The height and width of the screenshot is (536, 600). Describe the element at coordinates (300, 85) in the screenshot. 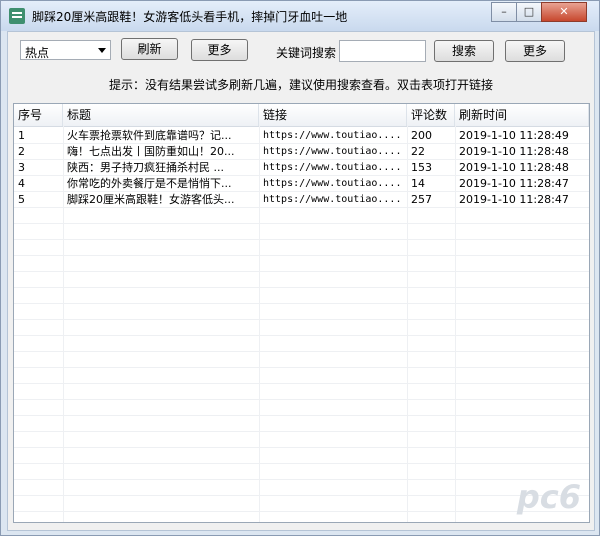

I see `hint-text: 提示：没有结果尝试多刷新几遍，建议使用搜索查看。双击表项打开链接` at that location.